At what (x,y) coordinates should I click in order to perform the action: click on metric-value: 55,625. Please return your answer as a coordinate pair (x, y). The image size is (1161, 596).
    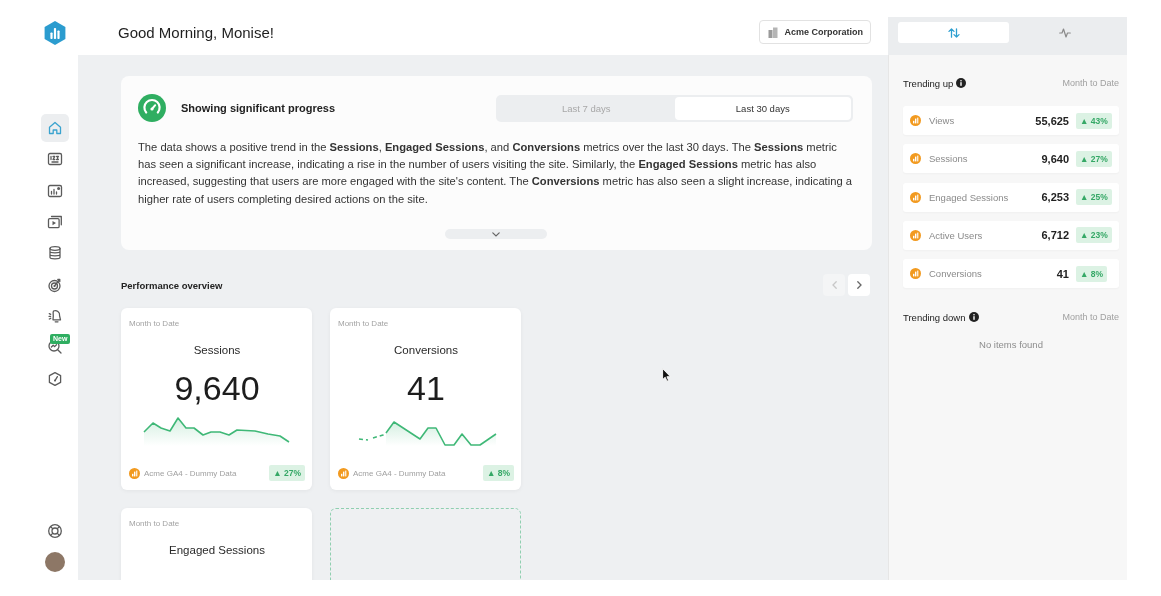
    Looking at the image, I should click on (1052, 120).